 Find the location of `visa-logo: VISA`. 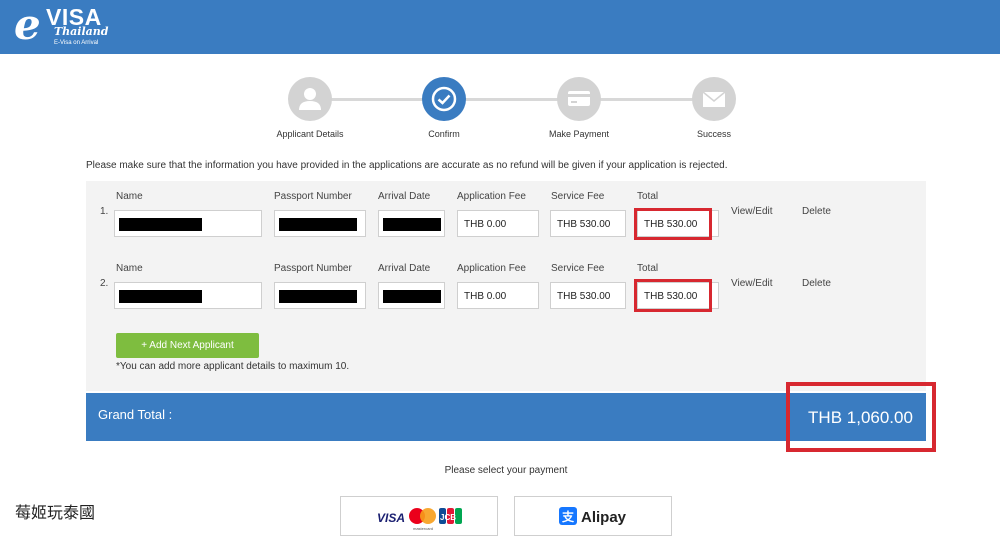

visa-logo: VISA is located at coordinates (391, 518).